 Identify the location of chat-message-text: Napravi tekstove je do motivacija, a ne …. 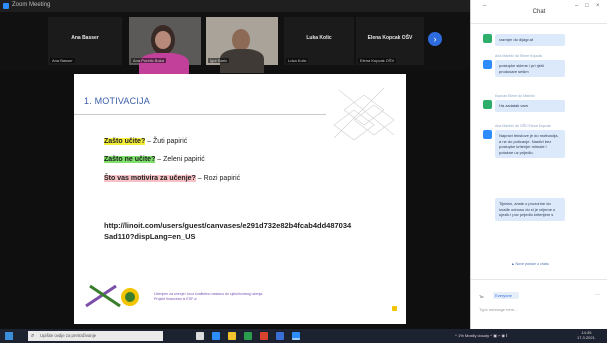
(530, 144).